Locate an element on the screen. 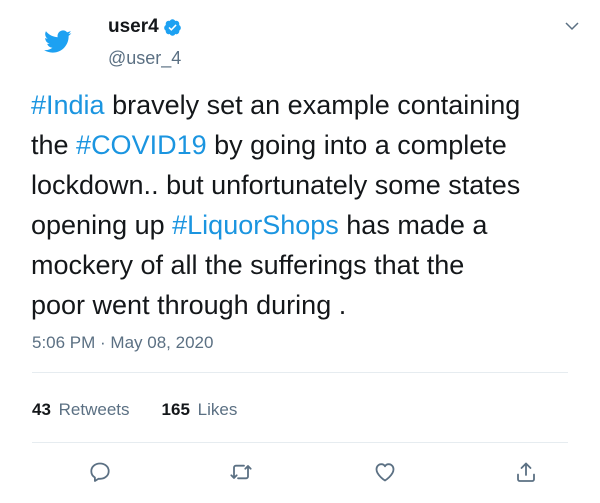 This screenshot has width=600, height=503. tweet-line: lockdown.. but unfortunately some states is located at coordinates (311, 185).